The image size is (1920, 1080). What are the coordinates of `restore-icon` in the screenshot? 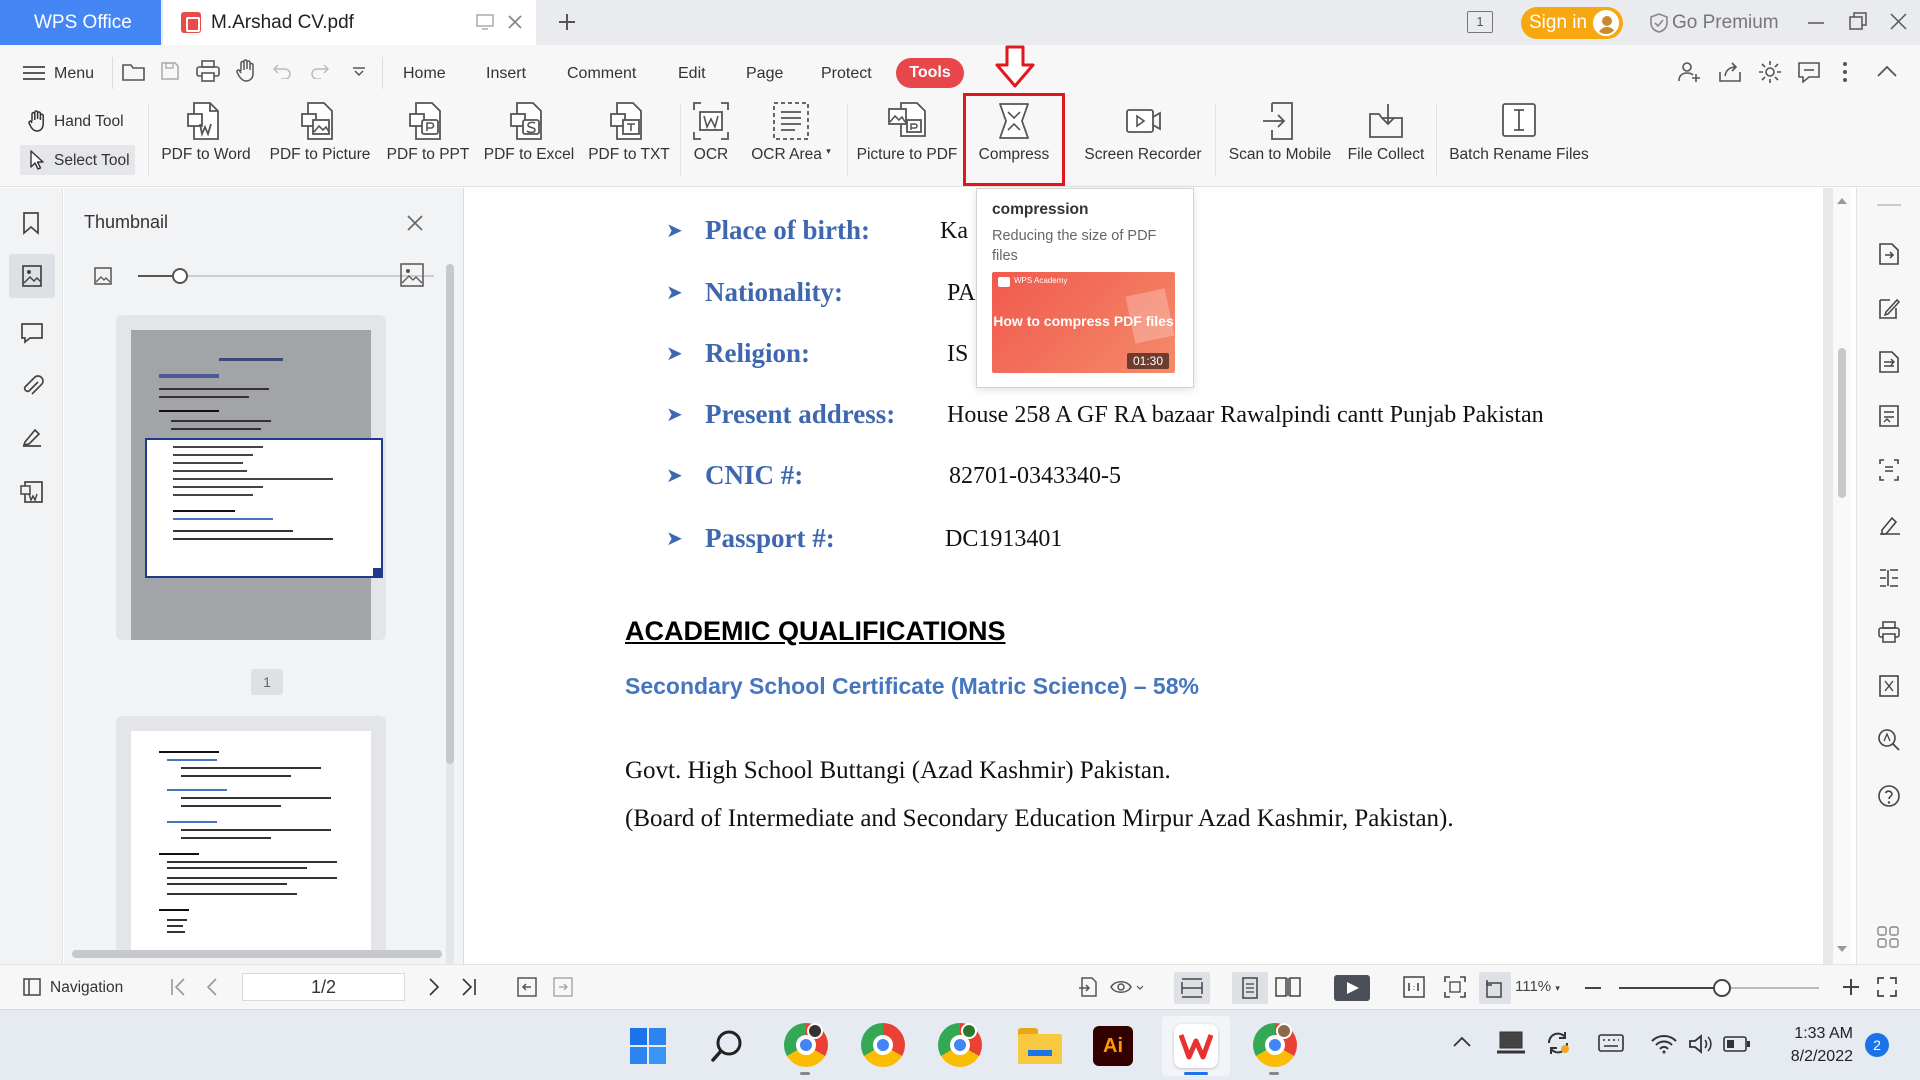 It's located at (1858, 21).